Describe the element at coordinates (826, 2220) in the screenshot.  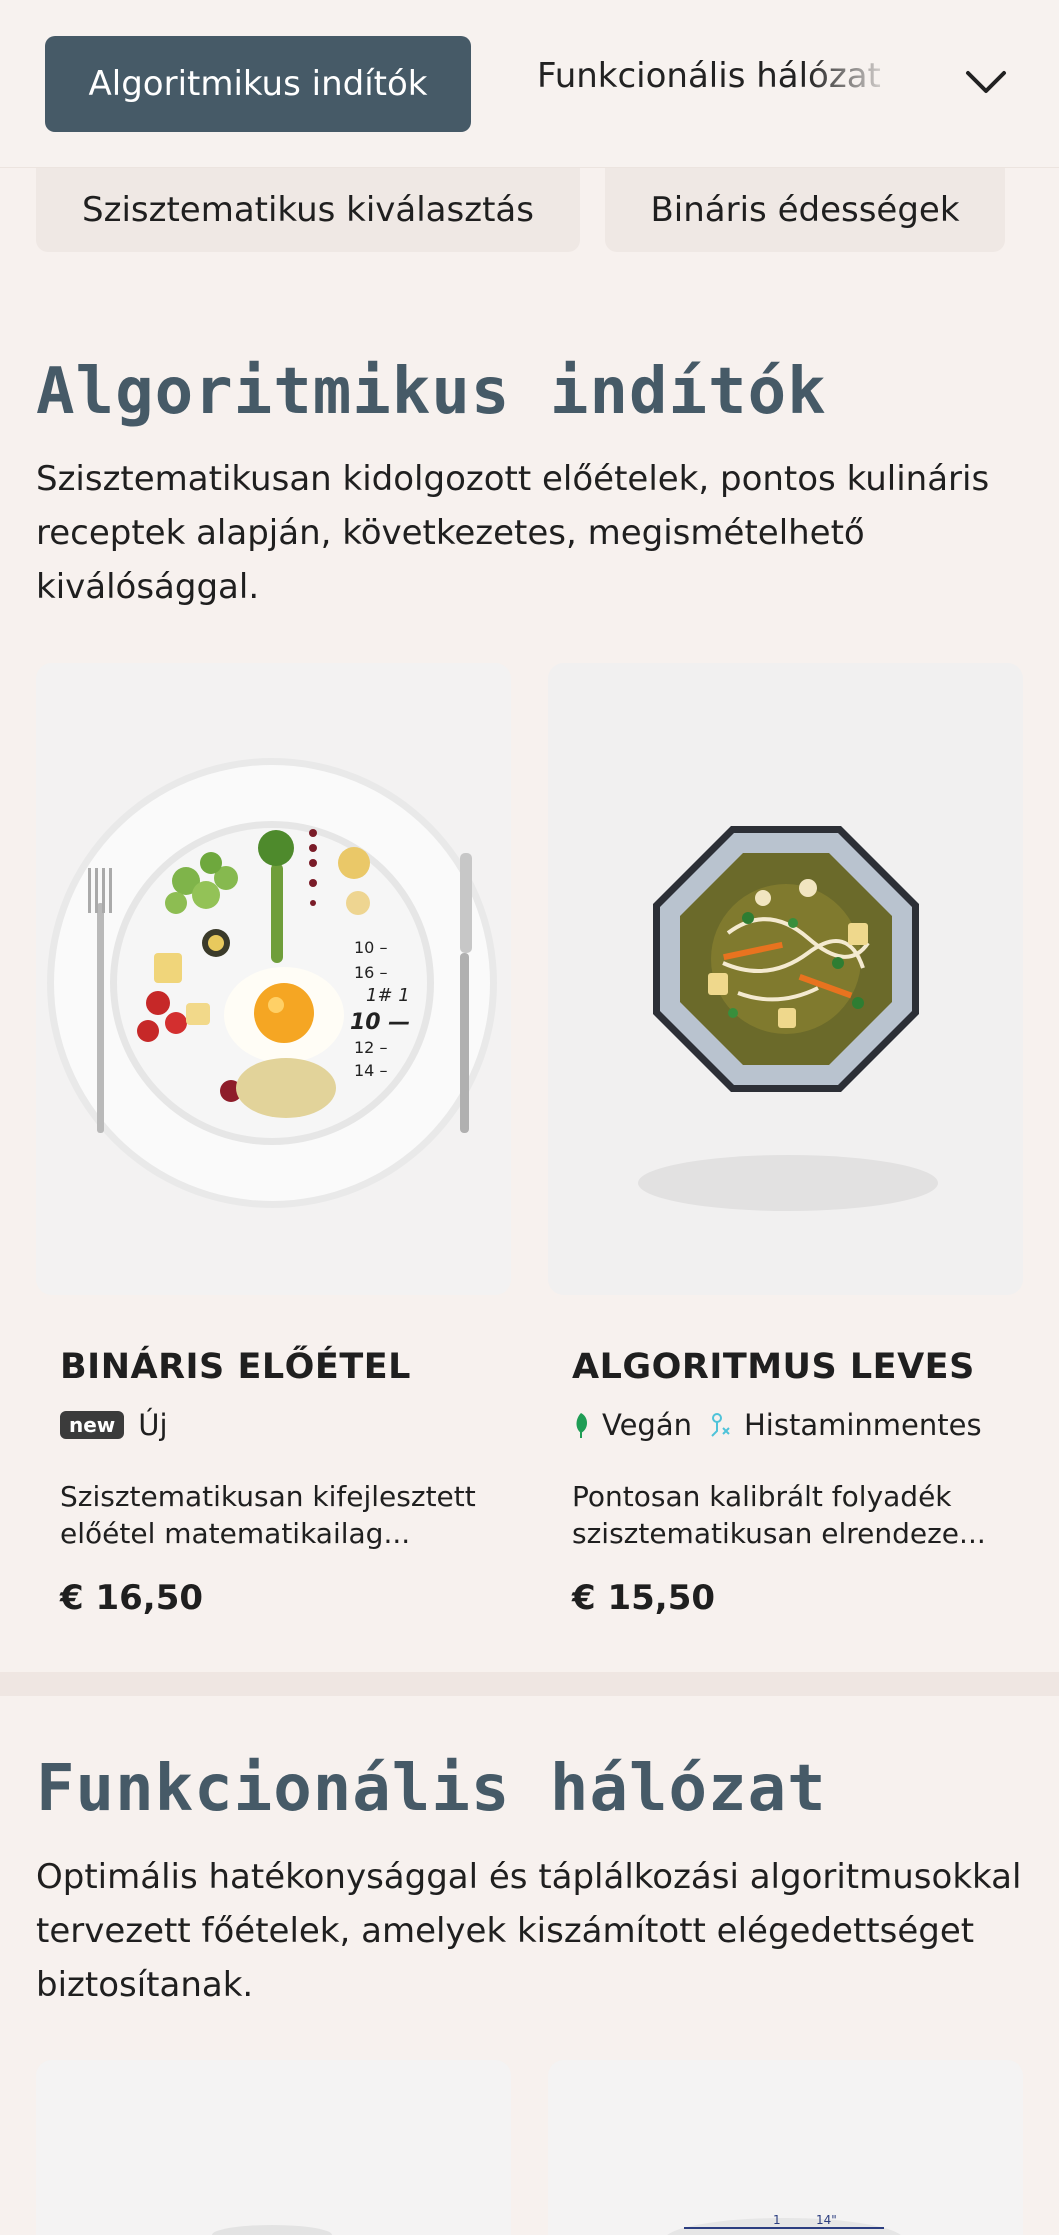
I see `svg-text: 14"` at that location.